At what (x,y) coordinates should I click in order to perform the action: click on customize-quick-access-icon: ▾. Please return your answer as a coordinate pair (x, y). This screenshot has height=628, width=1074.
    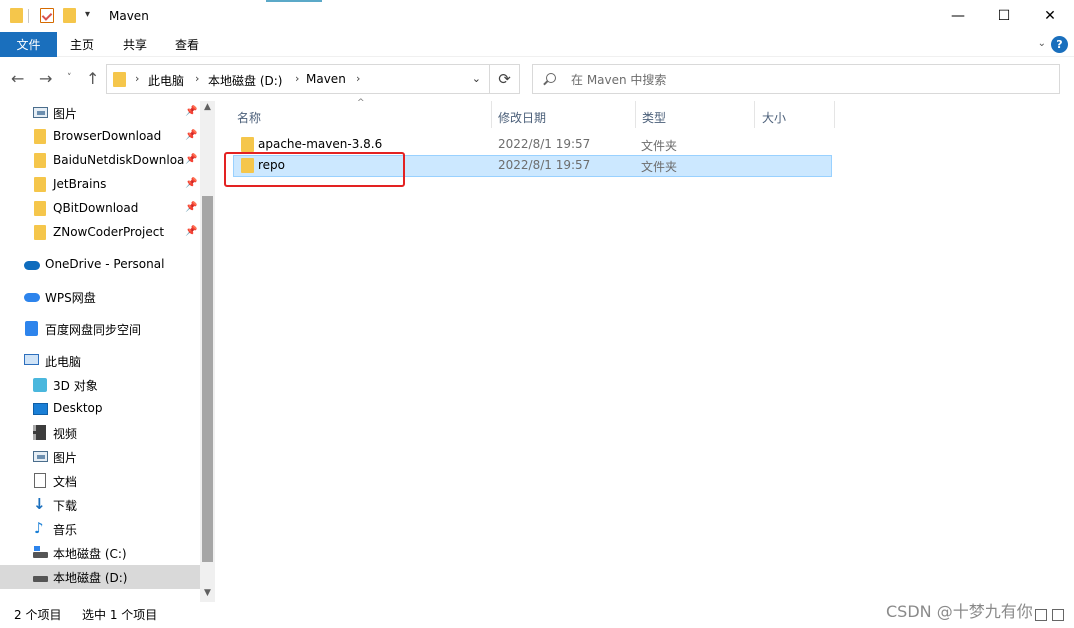
    Looking at the image, I should click on (87, 14).